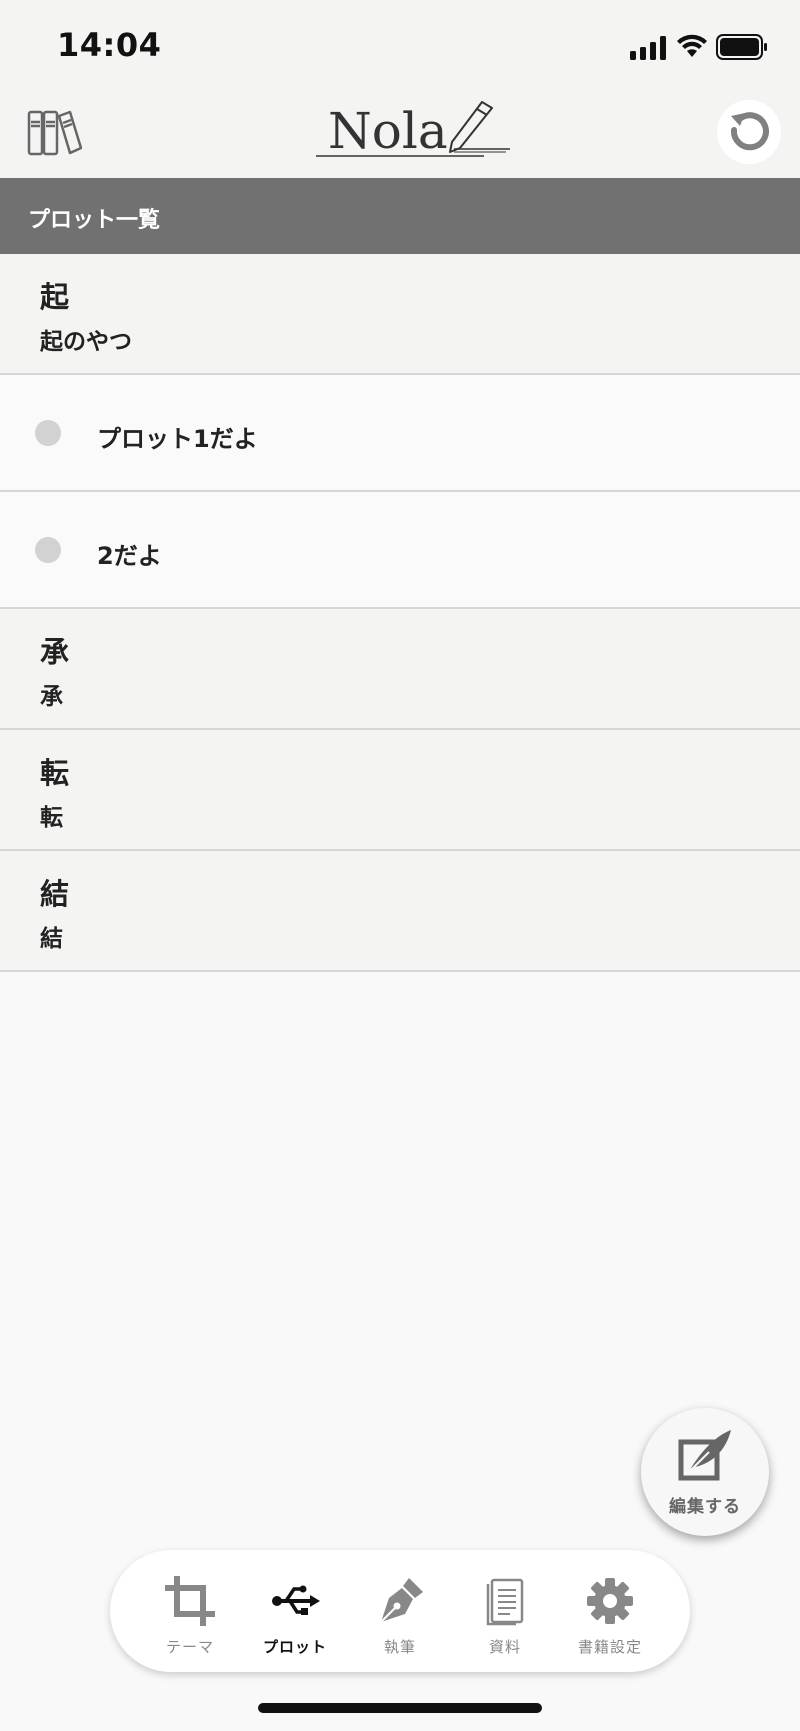 This screenshot has width=800, height=1731. I want to click on bookshelf-icon, so click(54, 132).